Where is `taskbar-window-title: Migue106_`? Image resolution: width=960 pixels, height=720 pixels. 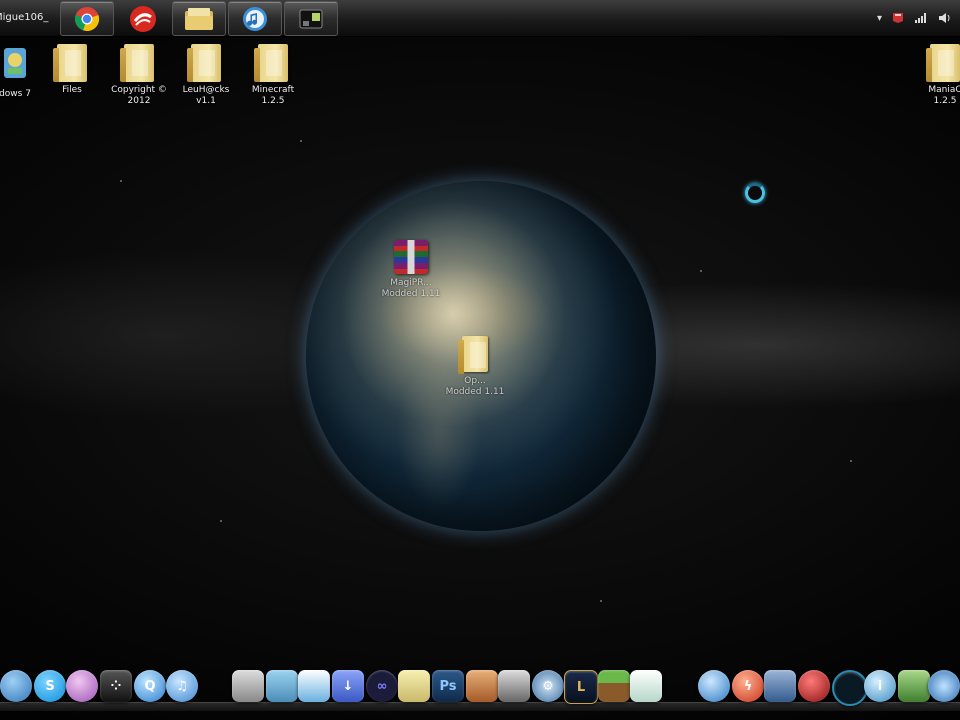
taskbar-window-title: Migue106_ is located at coordinates (29, 18).